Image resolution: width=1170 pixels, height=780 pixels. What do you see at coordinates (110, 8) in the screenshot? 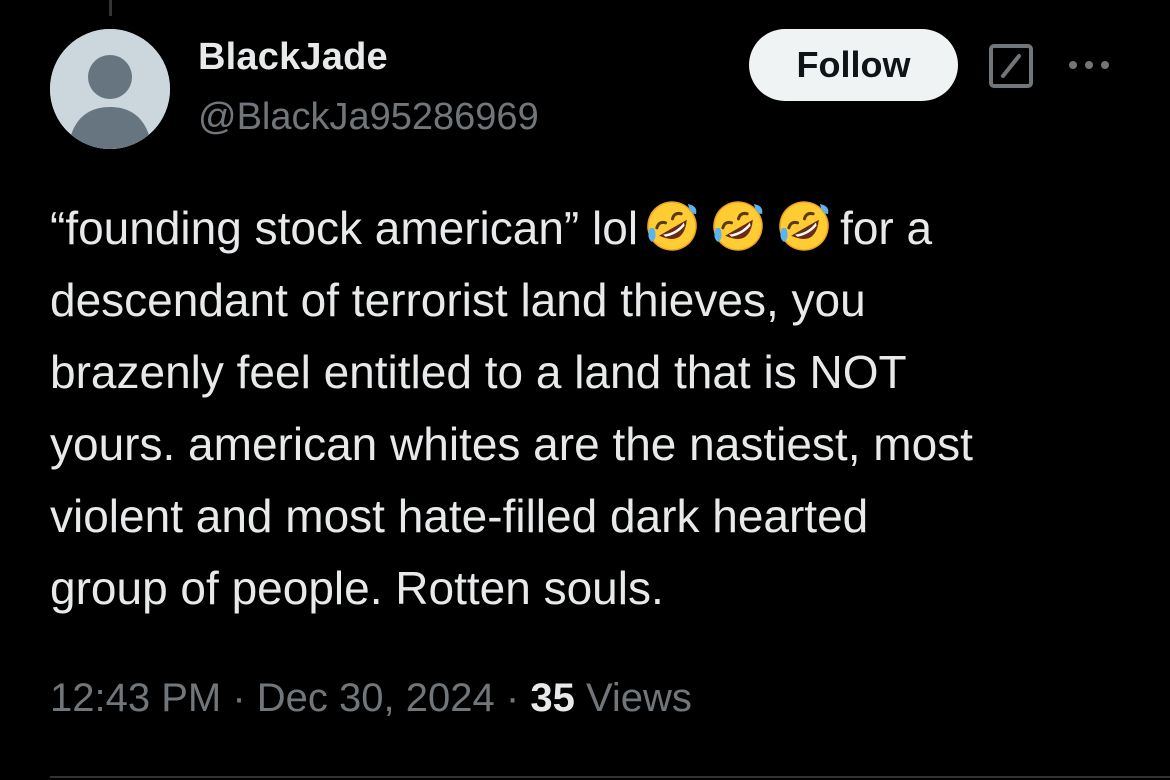
I see `thread-connector-line` at bounding box center [110, 8].